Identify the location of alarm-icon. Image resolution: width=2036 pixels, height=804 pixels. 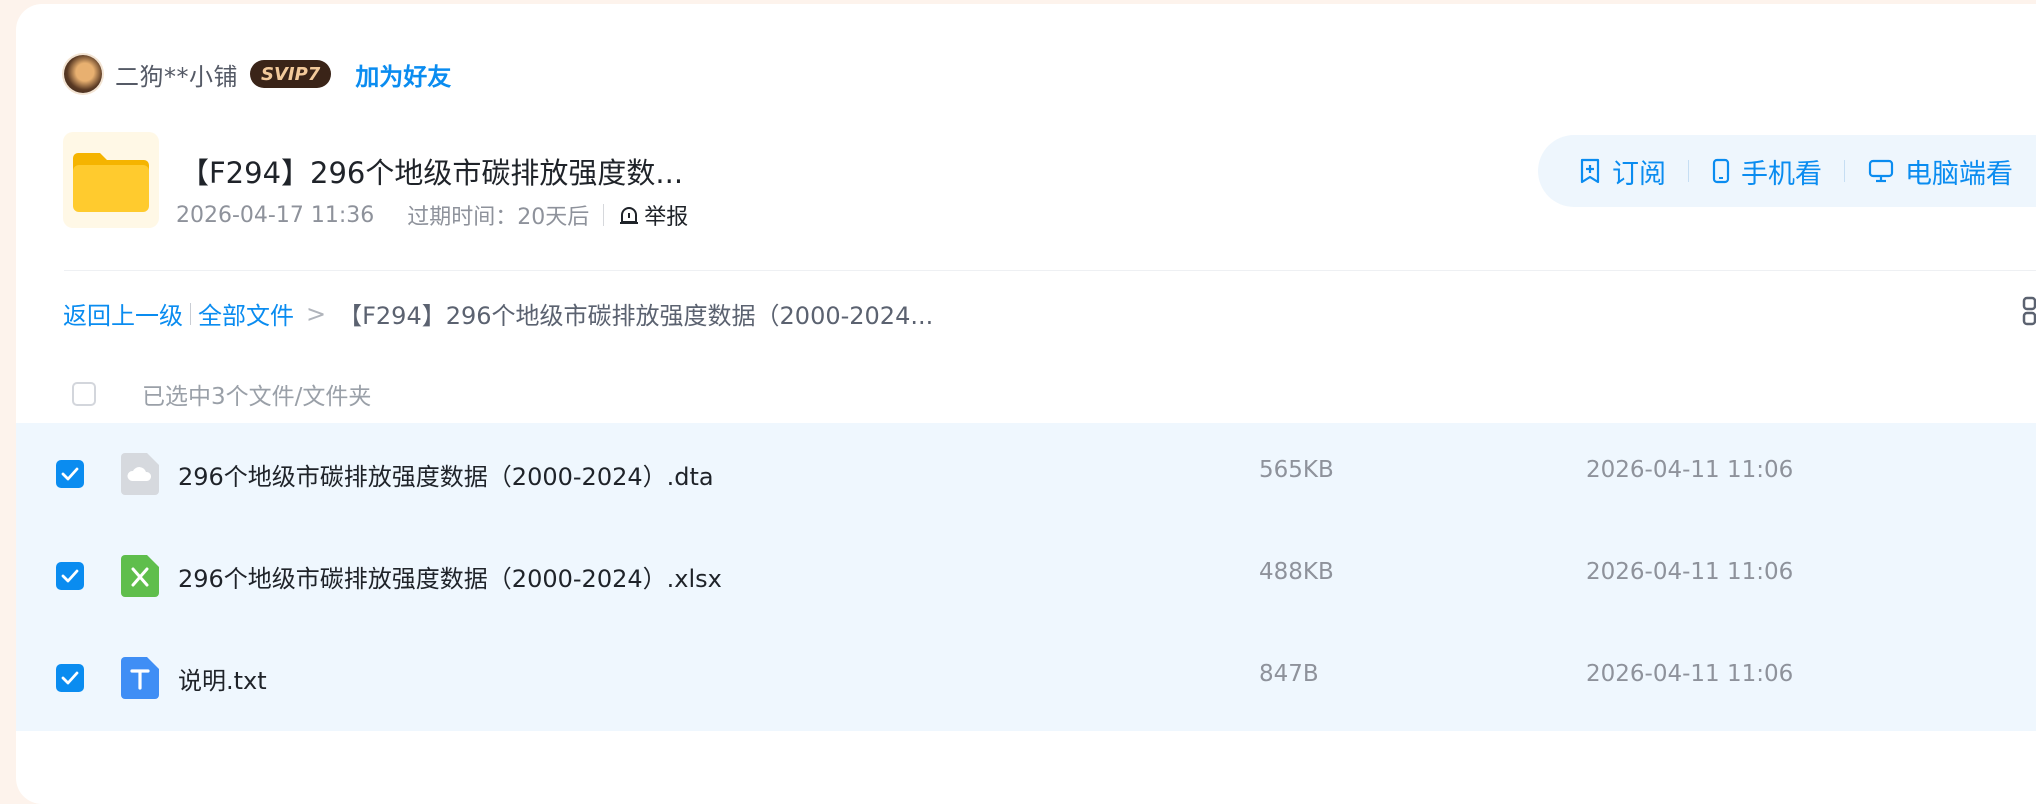
(629, 215).